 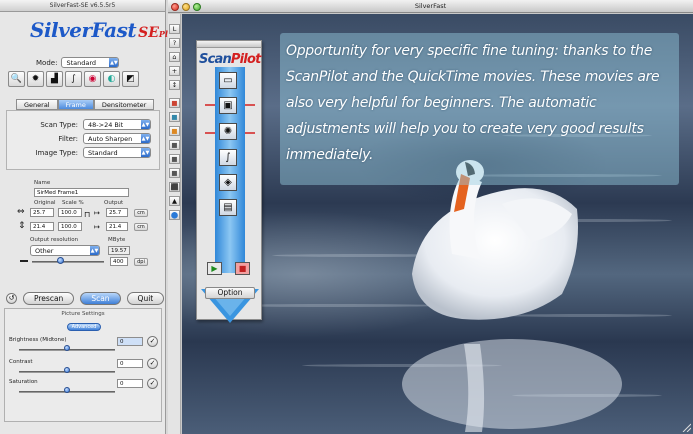 What do you see at coordinates (174, 173) in the screenshot?
I see `frame-tool-icon: ■` at bounding box center [174, 173].